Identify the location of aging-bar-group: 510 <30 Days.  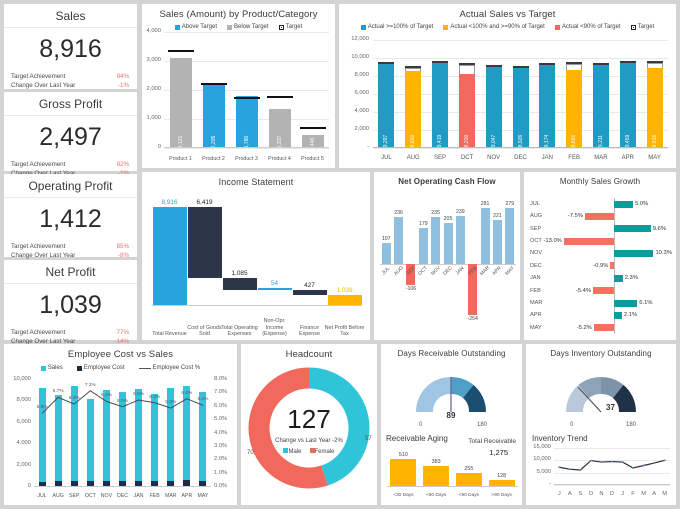
(403, 475).